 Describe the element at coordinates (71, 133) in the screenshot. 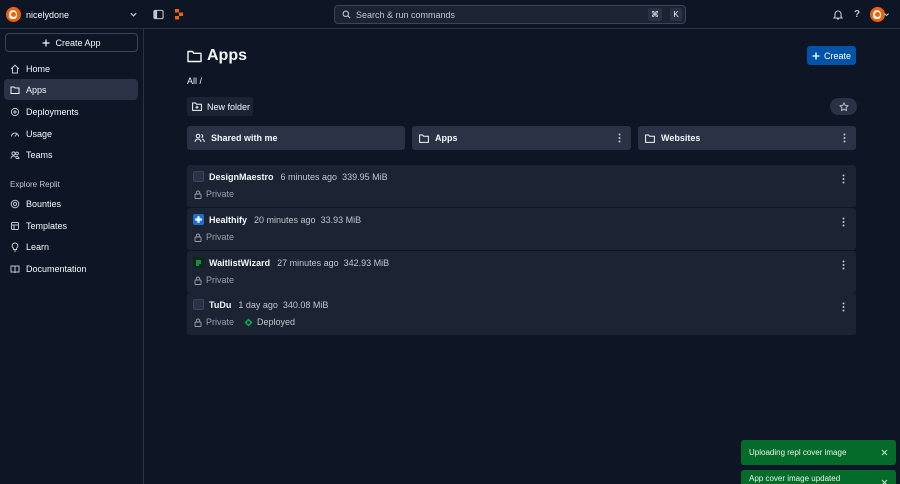

I see `sidebar-item-usage: Usage` at that location.